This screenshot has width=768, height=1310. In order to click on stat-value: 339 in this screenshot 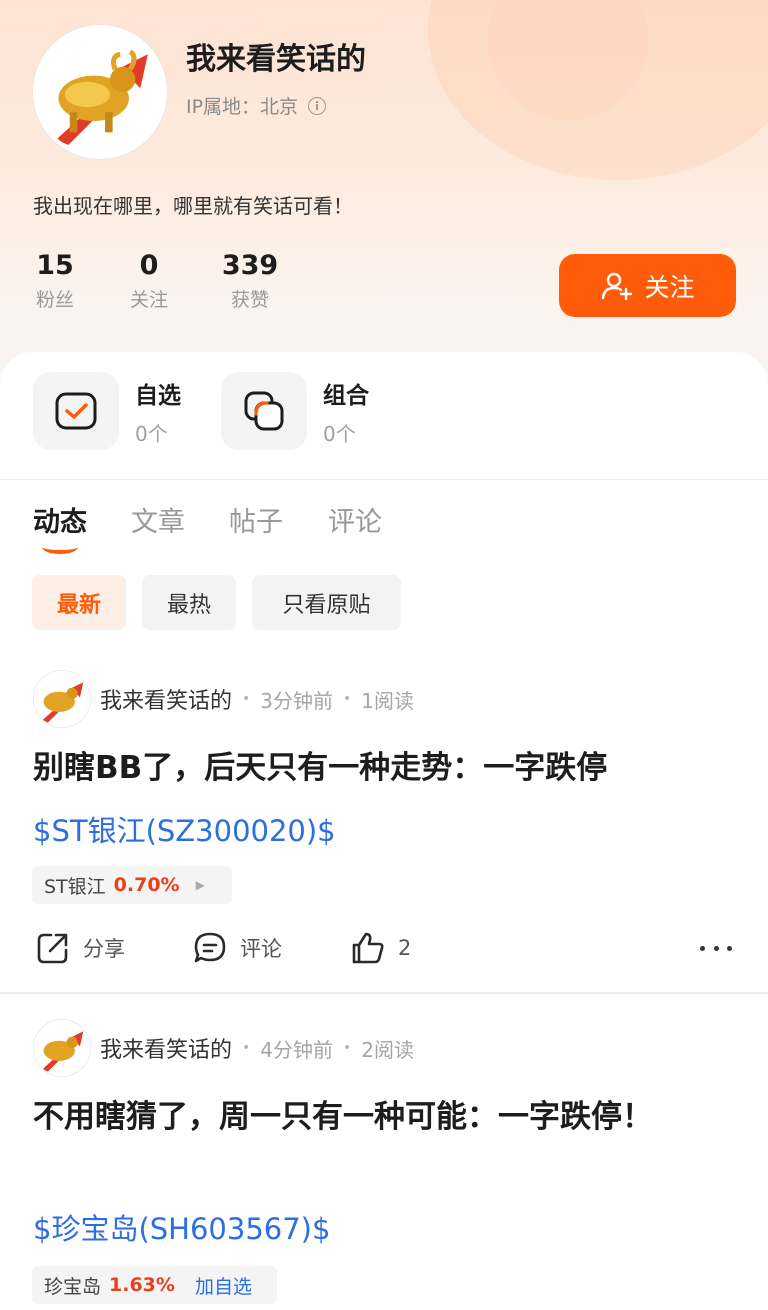, I will do `click(250, 265)`.